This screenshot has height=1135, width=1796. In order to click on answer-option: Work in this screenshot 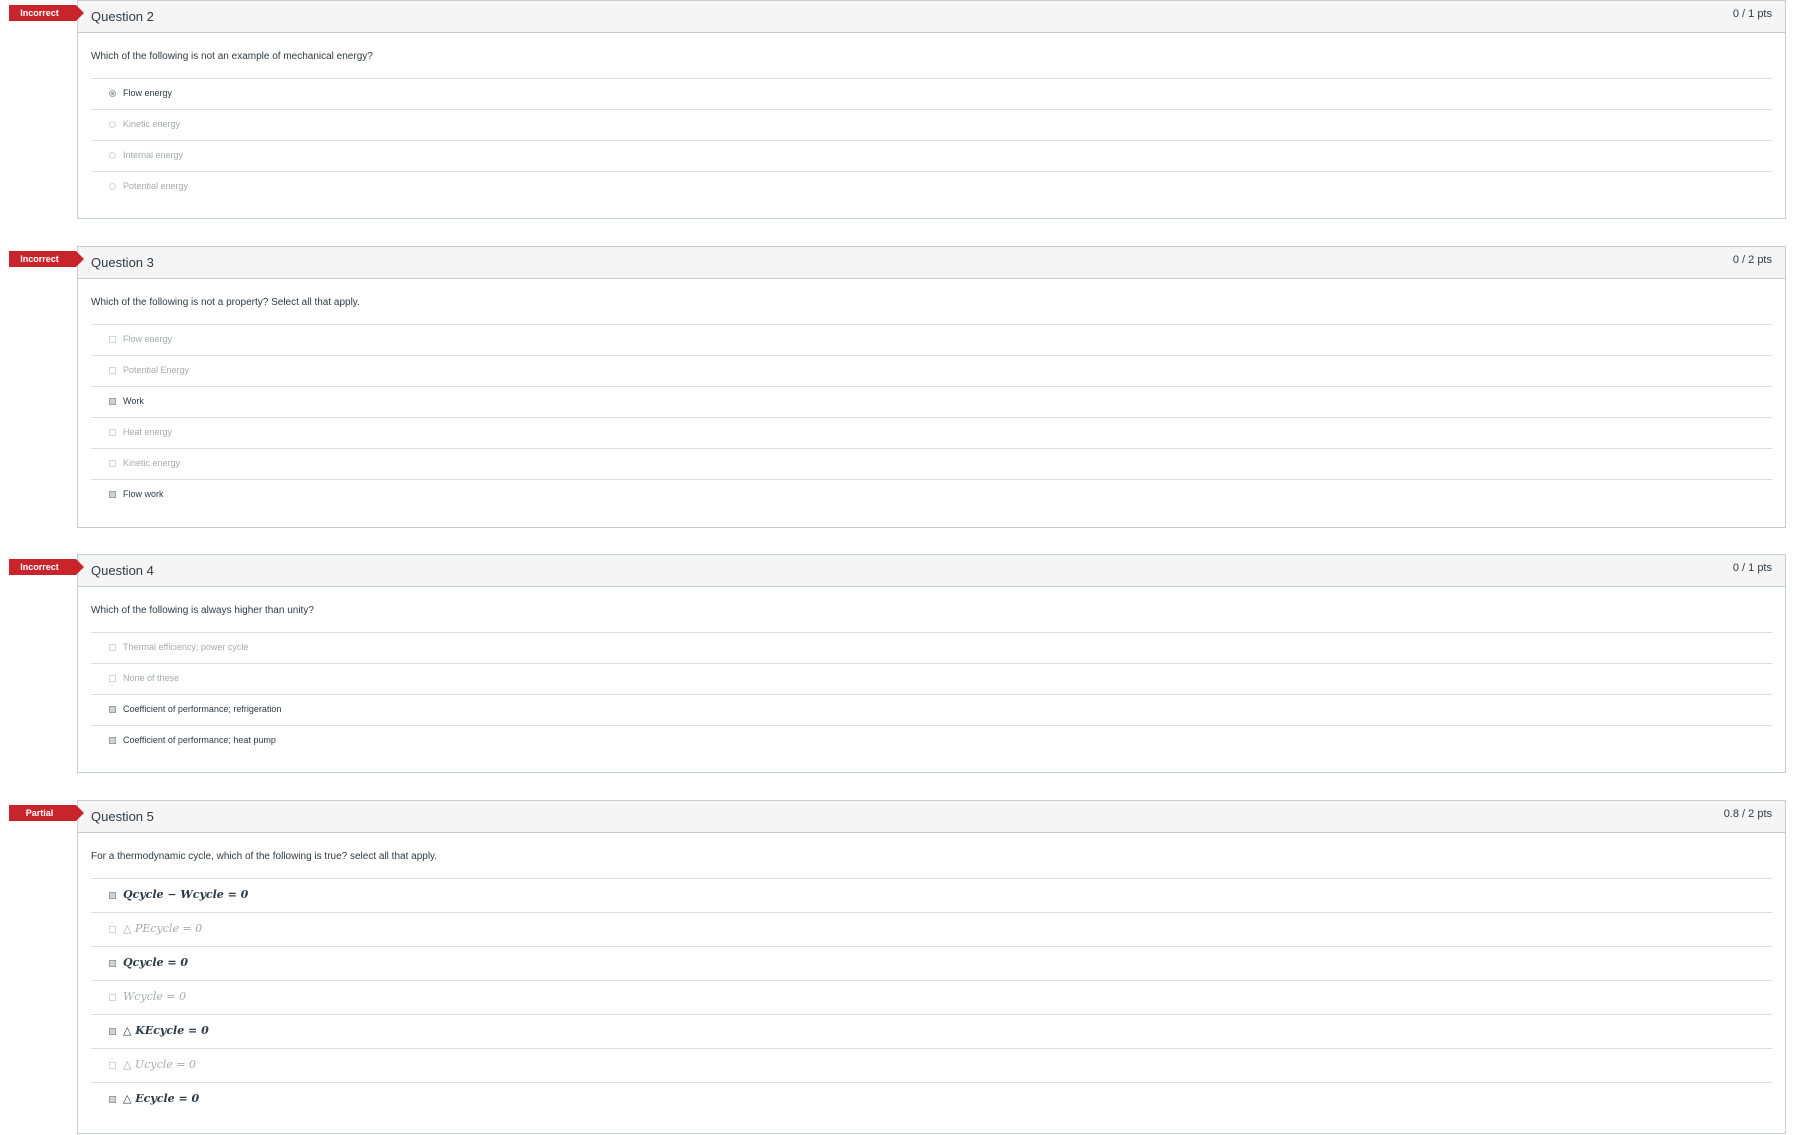, I will do `click(931, 401)`.